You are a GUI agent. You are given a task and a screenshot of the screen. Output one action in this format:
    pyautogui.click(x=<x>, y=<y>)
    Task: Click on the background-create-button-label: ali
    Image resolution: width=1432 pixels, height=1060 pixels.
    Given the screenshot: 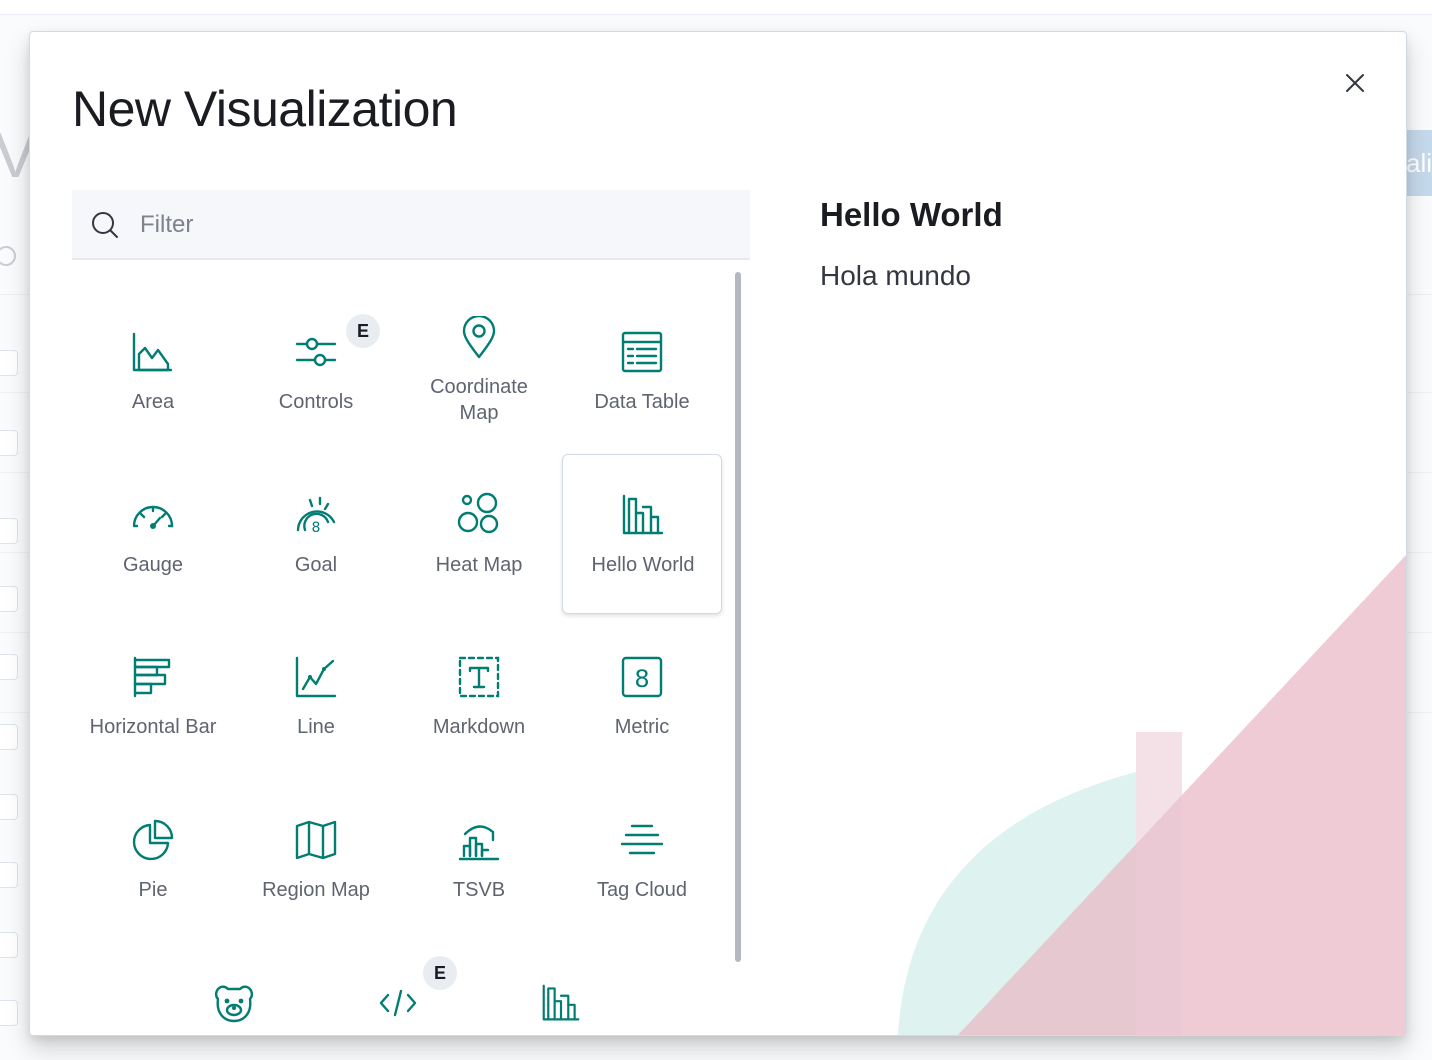 What is the action you would take?
    pyautogui.click(x=1419, y=163)
    